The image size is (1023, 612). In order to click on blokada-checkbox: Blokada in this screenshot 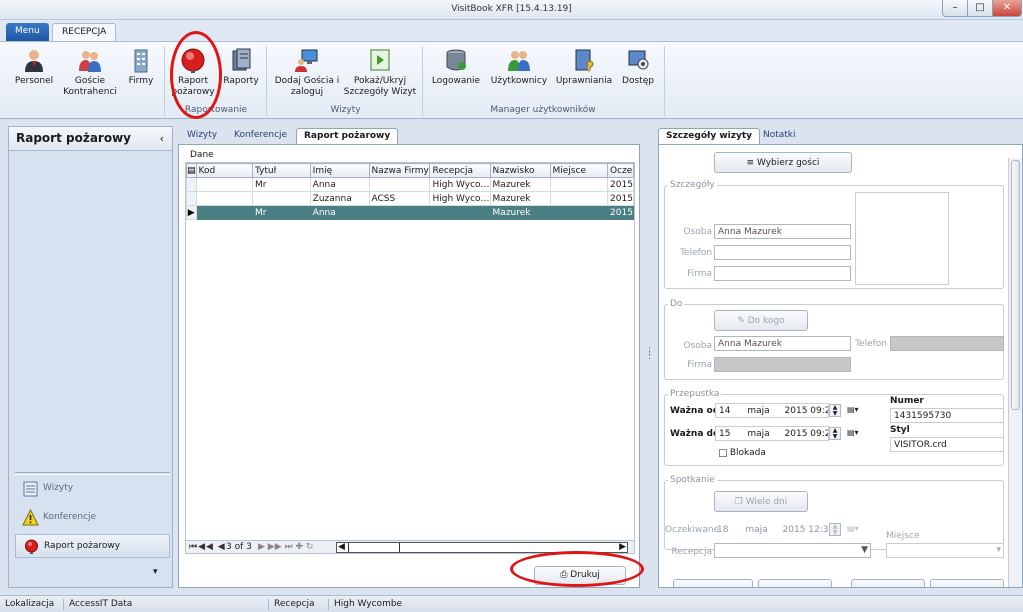, I will do `click(742, 453)`.